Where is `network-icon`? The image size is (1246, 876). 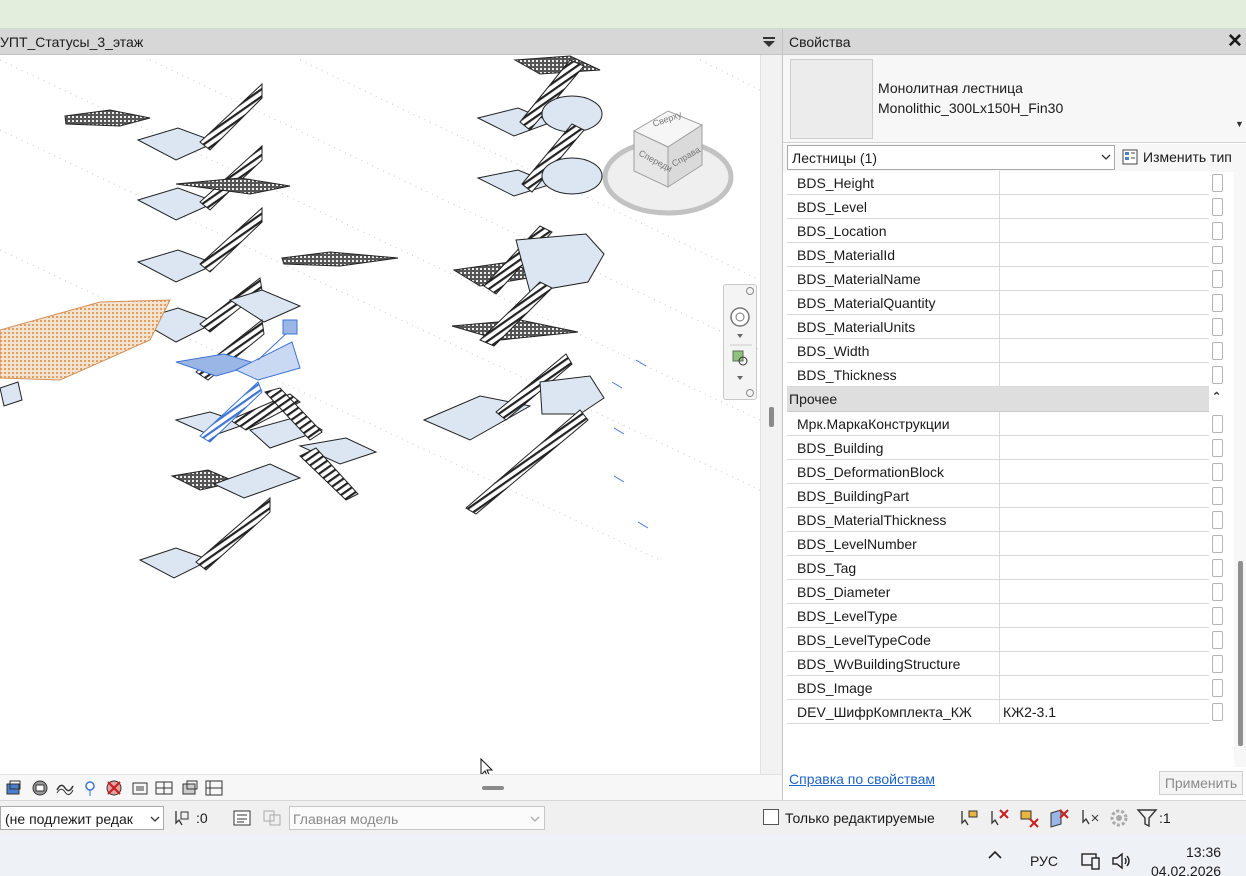
network-icon is located at coordinates (1091, 861).